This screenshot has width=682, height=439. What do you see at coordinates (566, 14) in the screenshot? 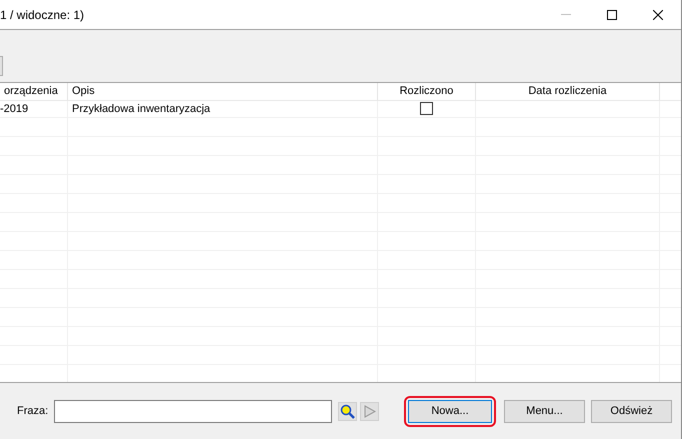
I see `minimize-icon` at bounding box center [566, 14].